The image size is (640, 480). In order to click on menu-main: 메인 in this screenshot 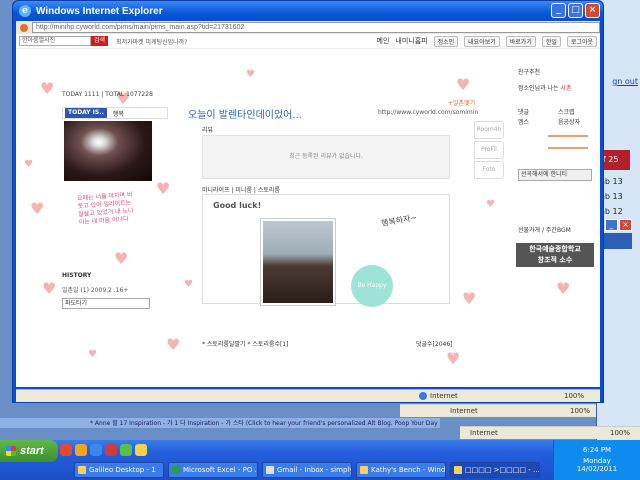, I will do `click(383, 41)`.